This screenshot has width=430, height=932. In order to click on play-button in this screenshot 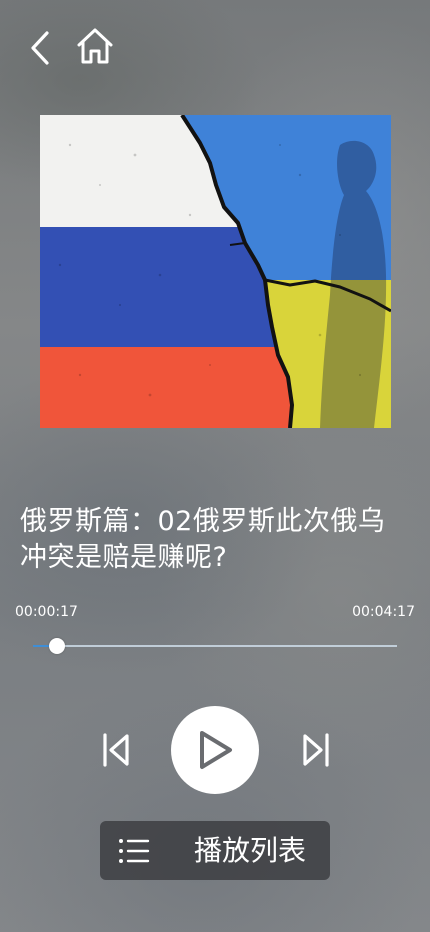, I will do `click(215, 750)`.